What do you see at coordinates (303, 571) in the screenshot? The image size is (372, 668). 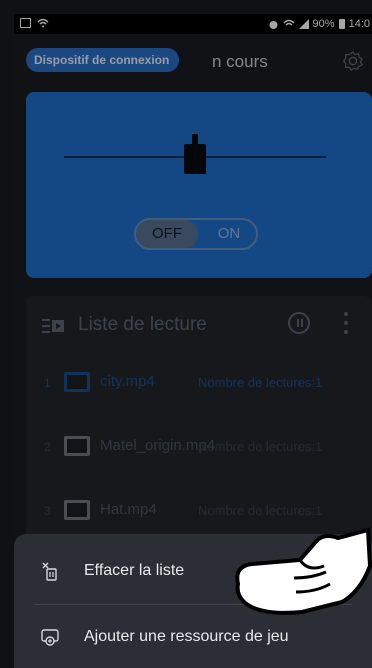 I see `pointing-hand-icon` at bounding box center [303, 571].